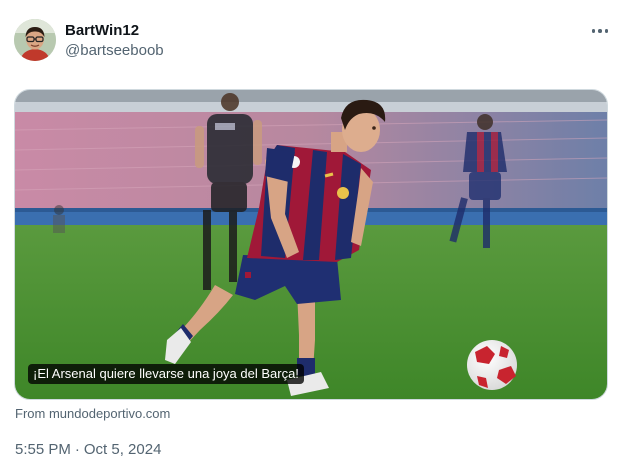 The image size is (627, 473). I want to click on timestamp-date: Oct 5, 2024, so click(122, 449).